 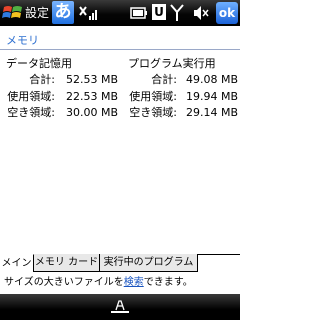 I want to click on tab-bar: メイン メモリ カード 実行中のプログラム, so click(x=120, y=263).